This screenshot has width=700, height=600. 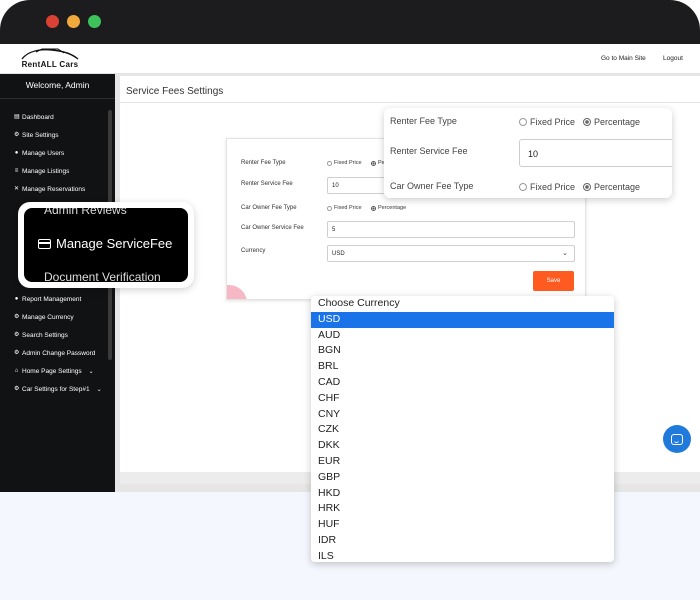 What do you see at coordinates (17, 189) in the screenshot?
I see `cross-icon: ✕` at bounding box center [17, 189].